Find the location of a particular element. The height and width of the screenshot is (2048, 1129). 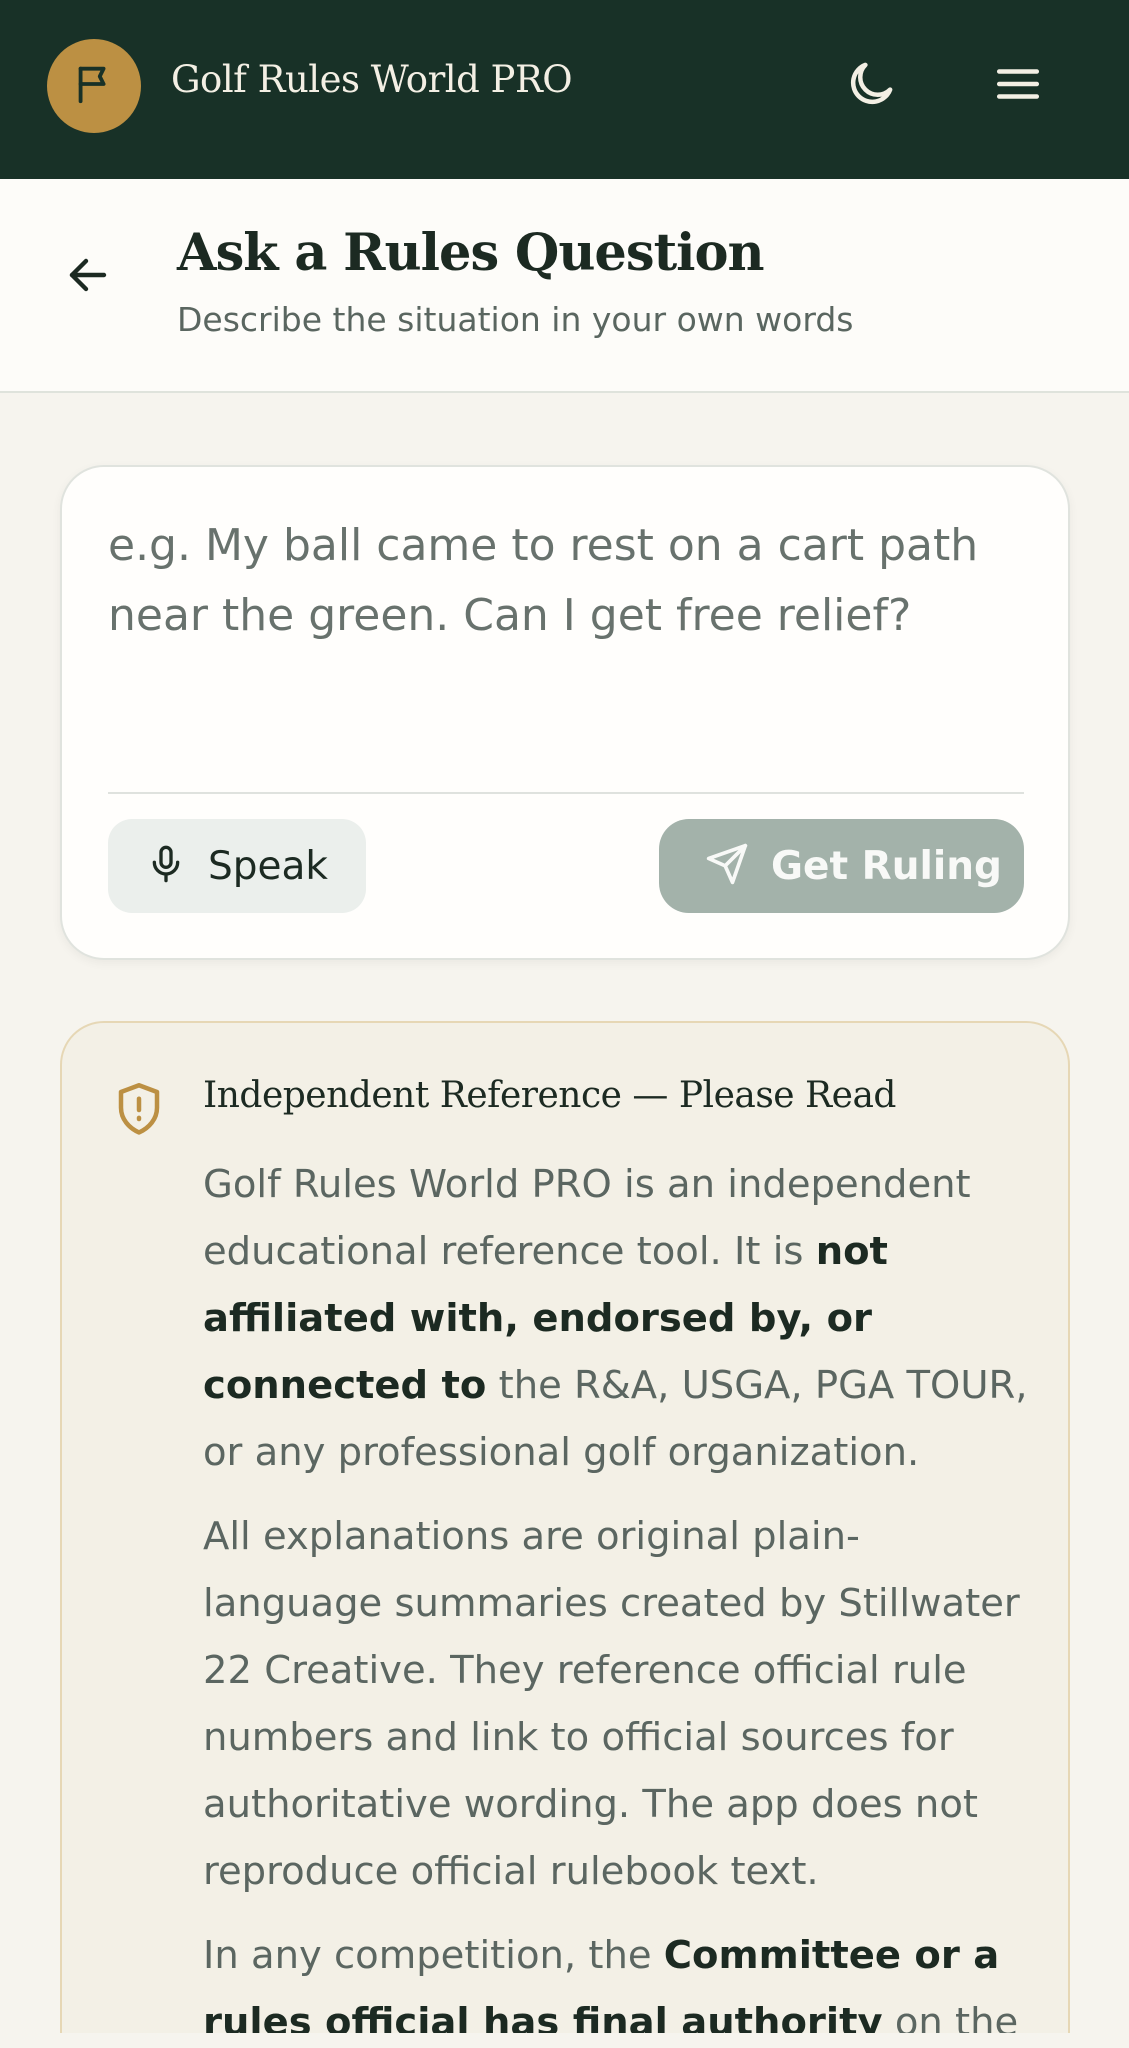

get-ruling-label: Get Ruling is located at coordinates (886, 866).